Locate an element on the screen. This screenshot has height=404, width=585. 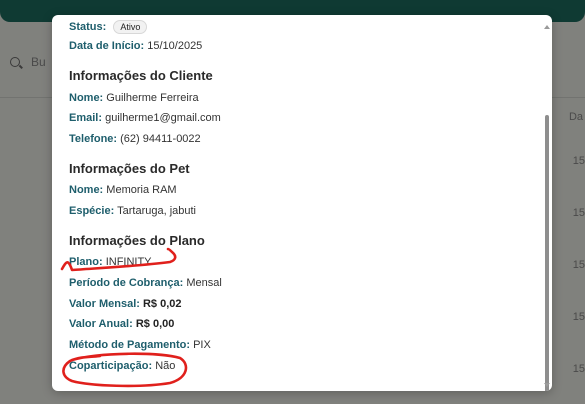
start-date-label: Data de Início: is located at coordinates (107, 46).